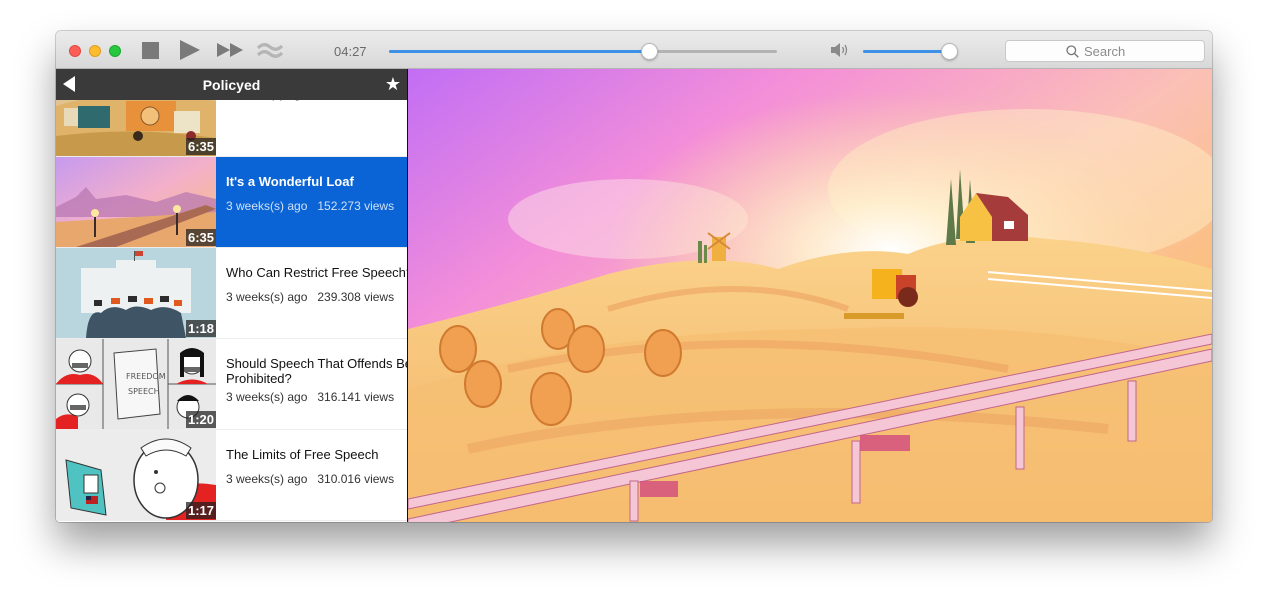 This screenshot has height=602, width=1268. I want to click on volume-slider, so click(910, 51).